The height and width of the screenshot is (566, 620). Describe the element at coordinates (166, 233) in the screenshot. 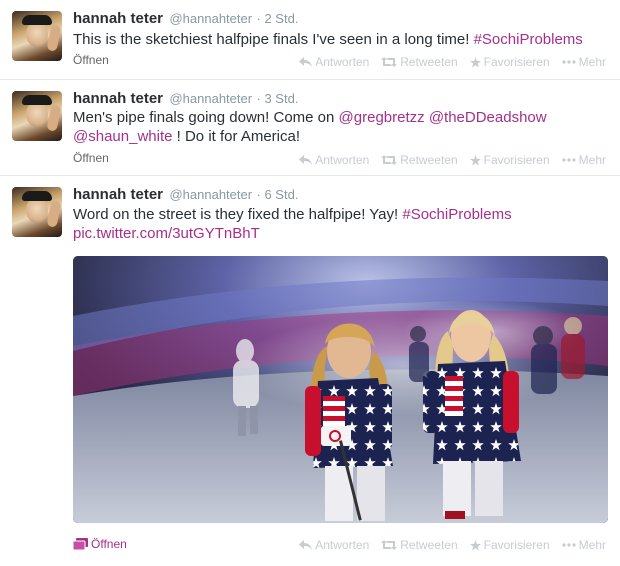

I see `pic-link: pic.twitter.com/3utGYTnBhT` at that location.